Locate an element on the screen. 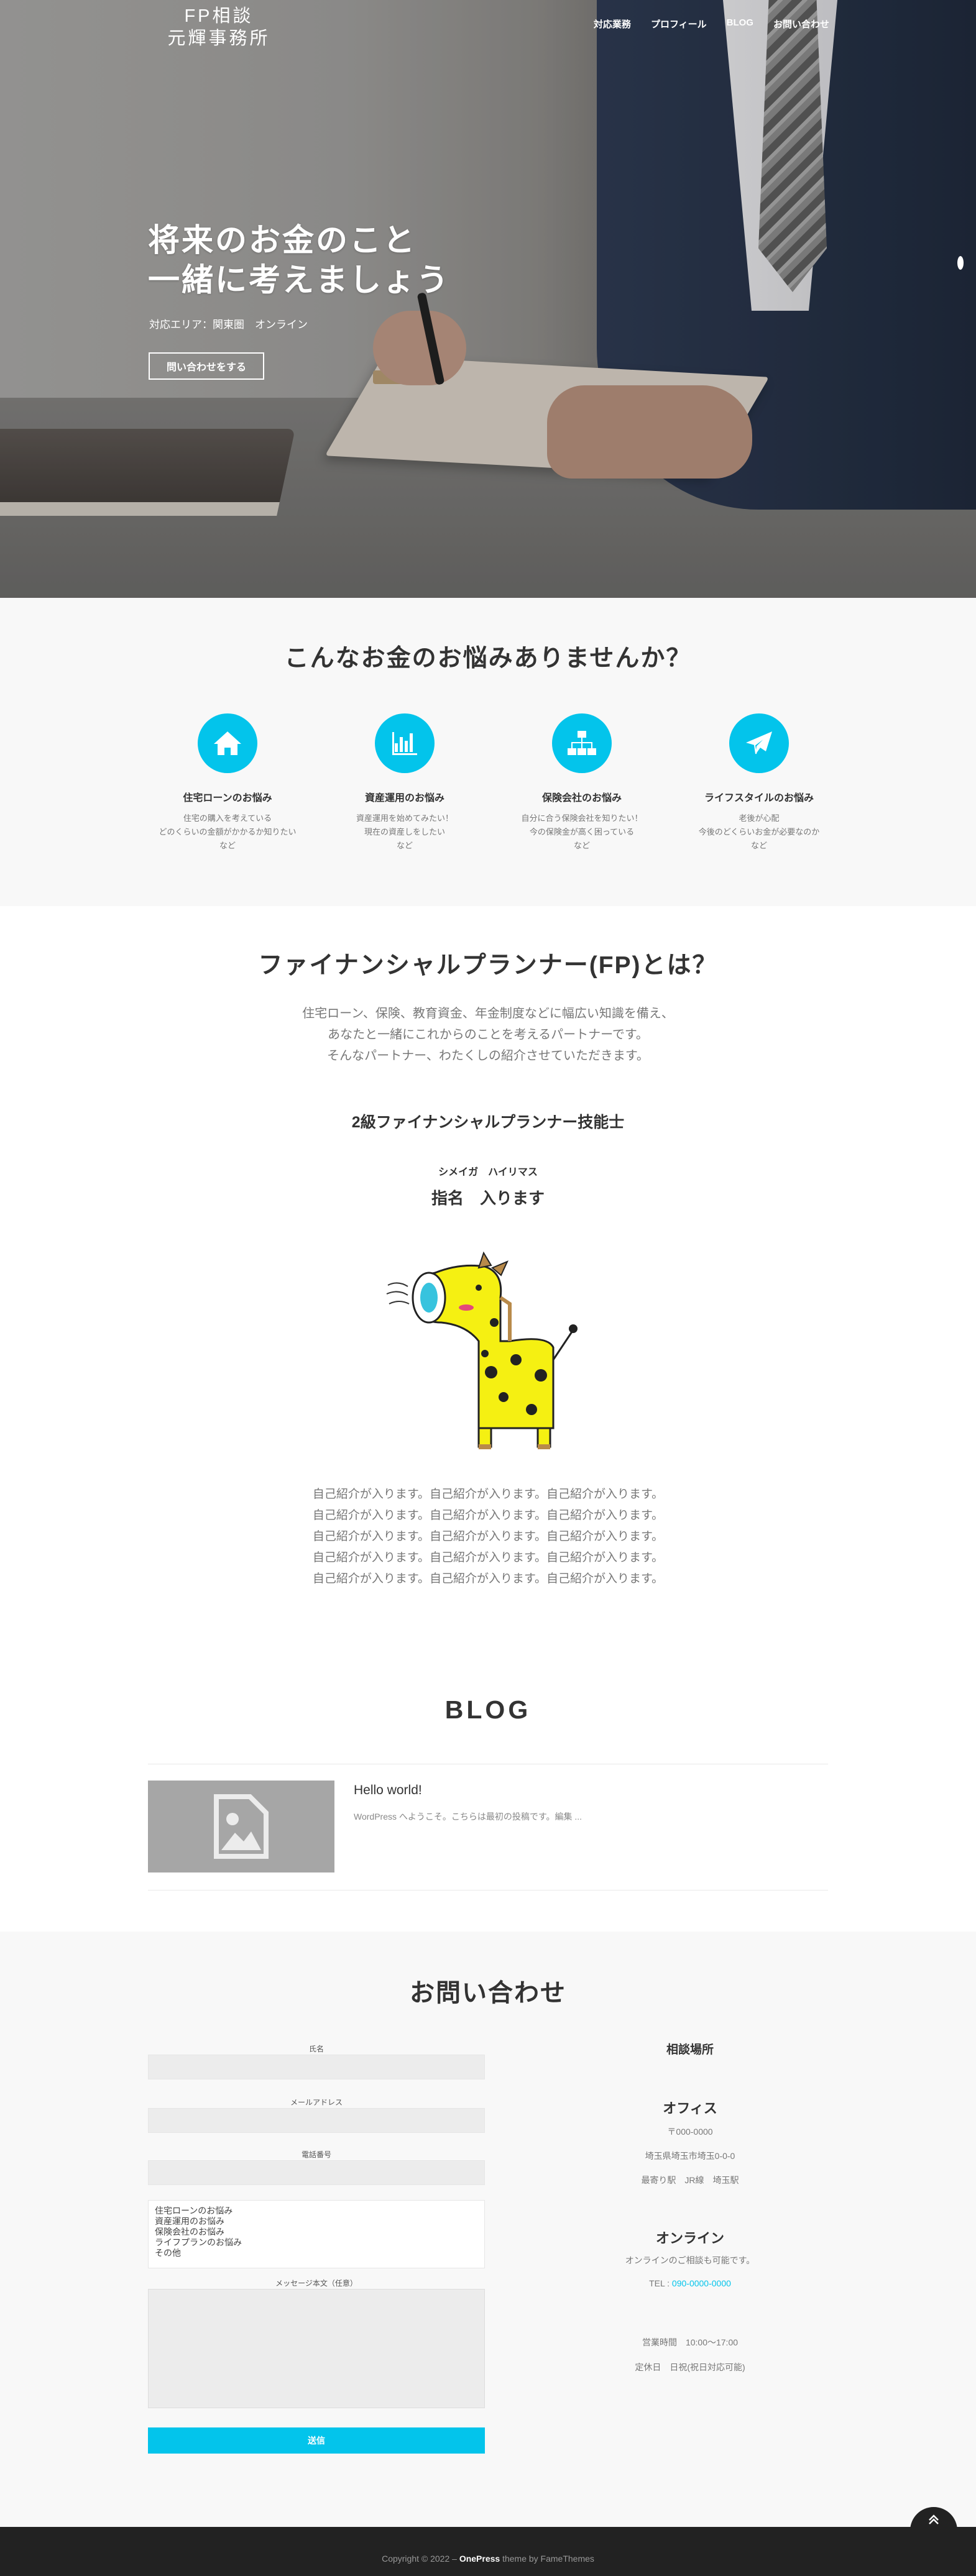 This screenshot has height=2576, width=976. paper-plane-icon is located at coordinates (759, 743).